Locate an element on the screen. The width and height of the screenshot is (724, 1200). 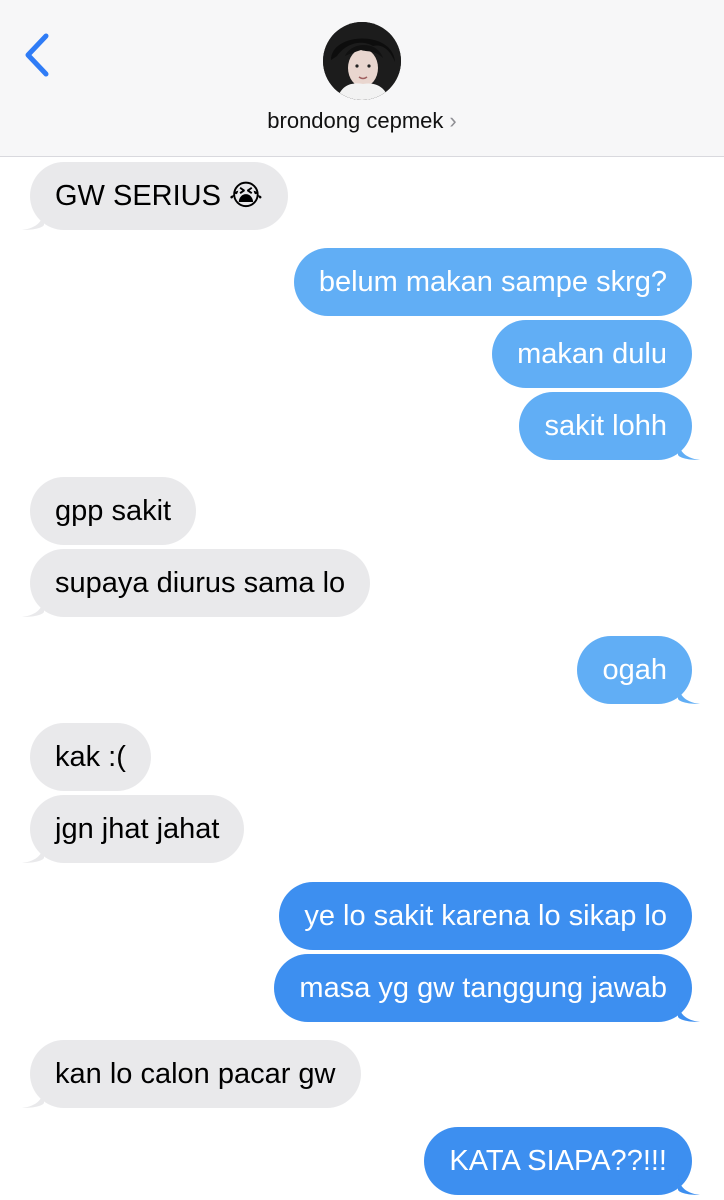
message-text: makan dulu is located at coordinates (592, 354).